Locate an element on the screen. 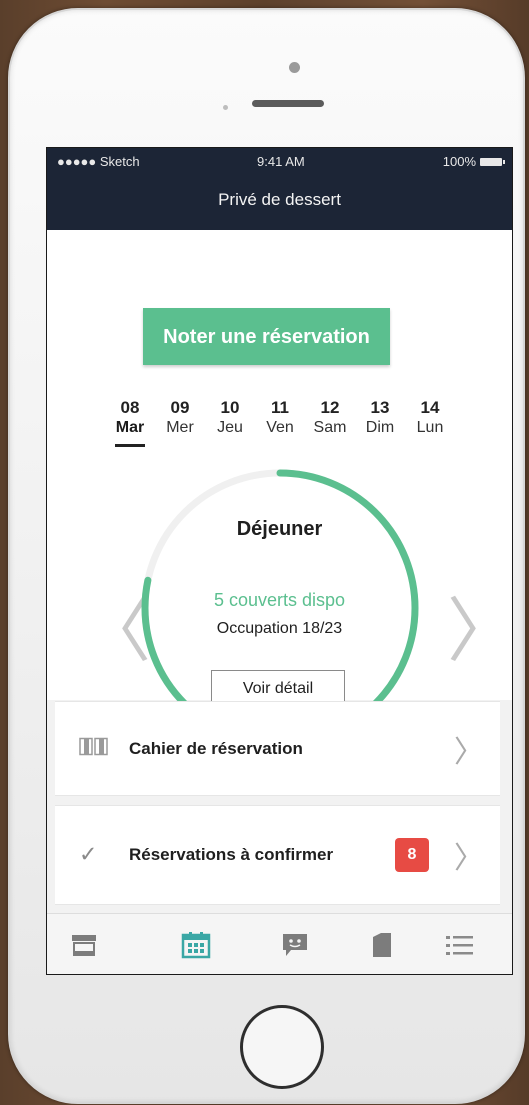 The width and height of the screenshot is (529, 1105). day-name: Mer is located at coordinates (180, 427).